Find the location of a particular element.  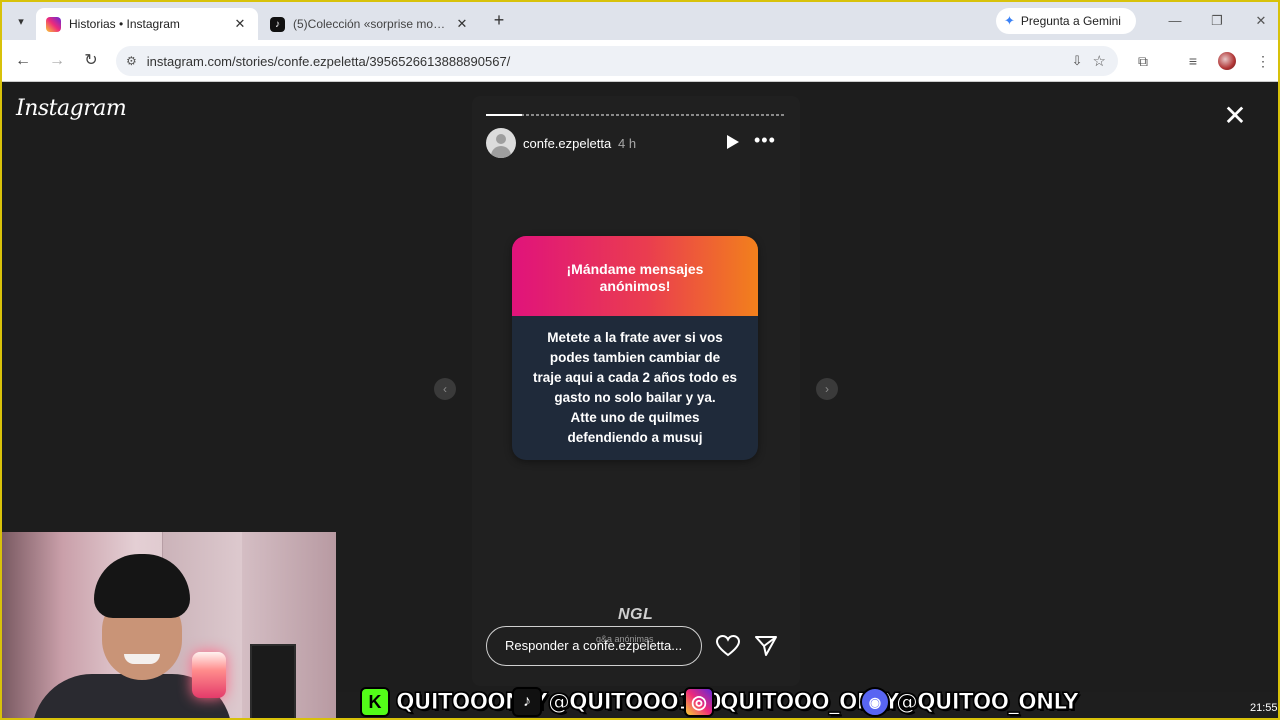

kick-icon: K is located at coordinates (375, 702).